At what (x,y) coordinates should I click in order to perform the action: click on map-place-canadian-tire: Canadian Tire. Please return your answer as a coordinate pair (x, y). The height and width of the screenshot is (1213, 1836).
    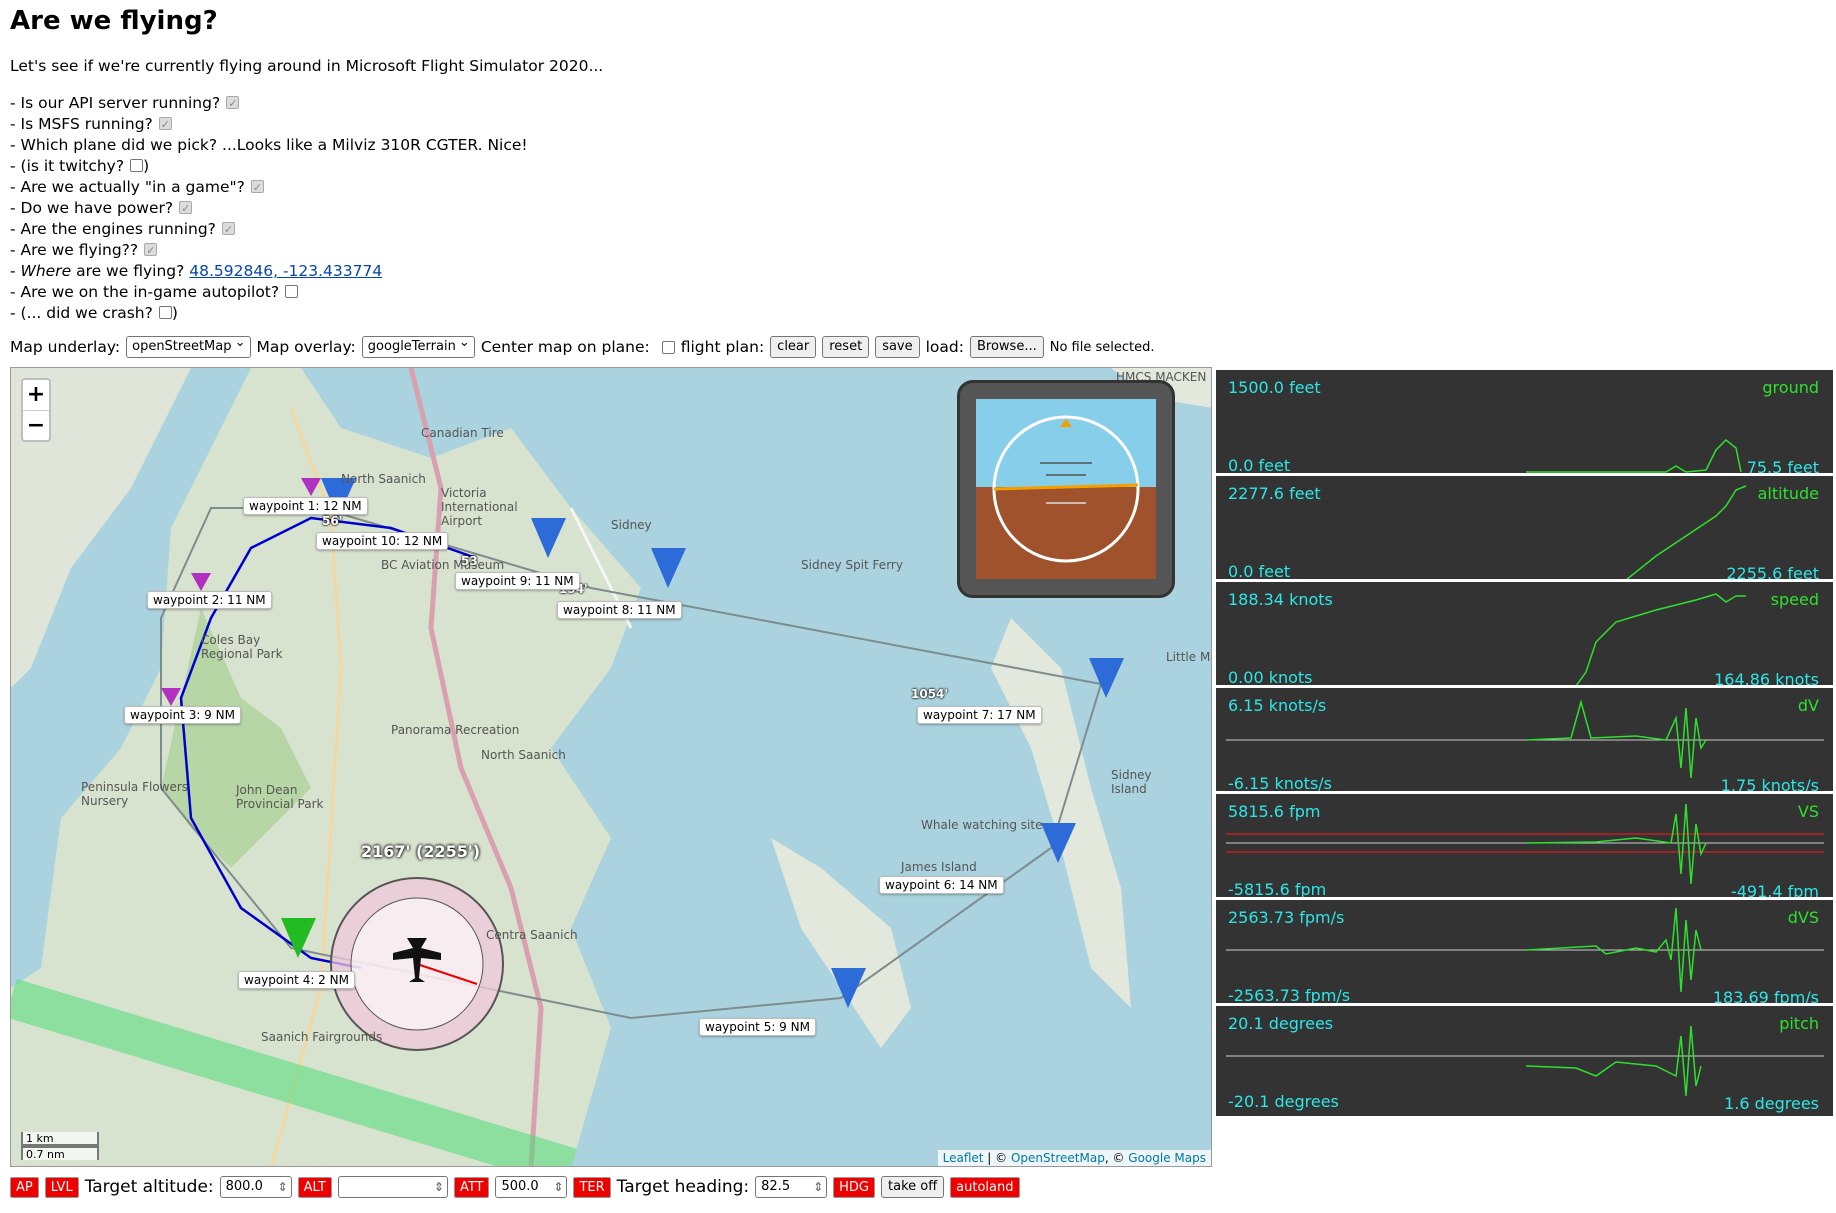
    Looking at the image, I should click on (462, 433).